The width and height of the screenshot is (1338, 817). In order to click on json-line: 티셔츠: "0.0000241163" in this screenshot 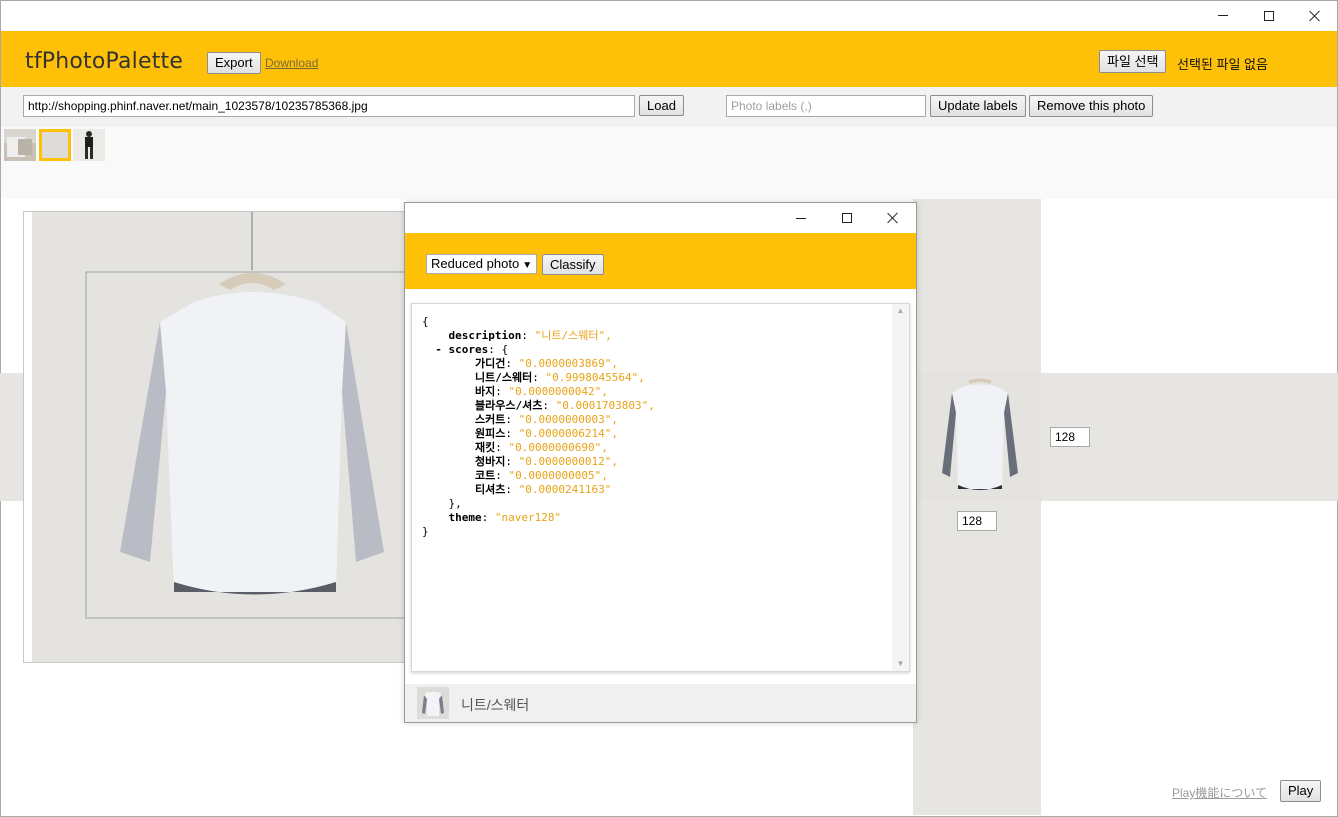, I will do `click(543, 489)`.